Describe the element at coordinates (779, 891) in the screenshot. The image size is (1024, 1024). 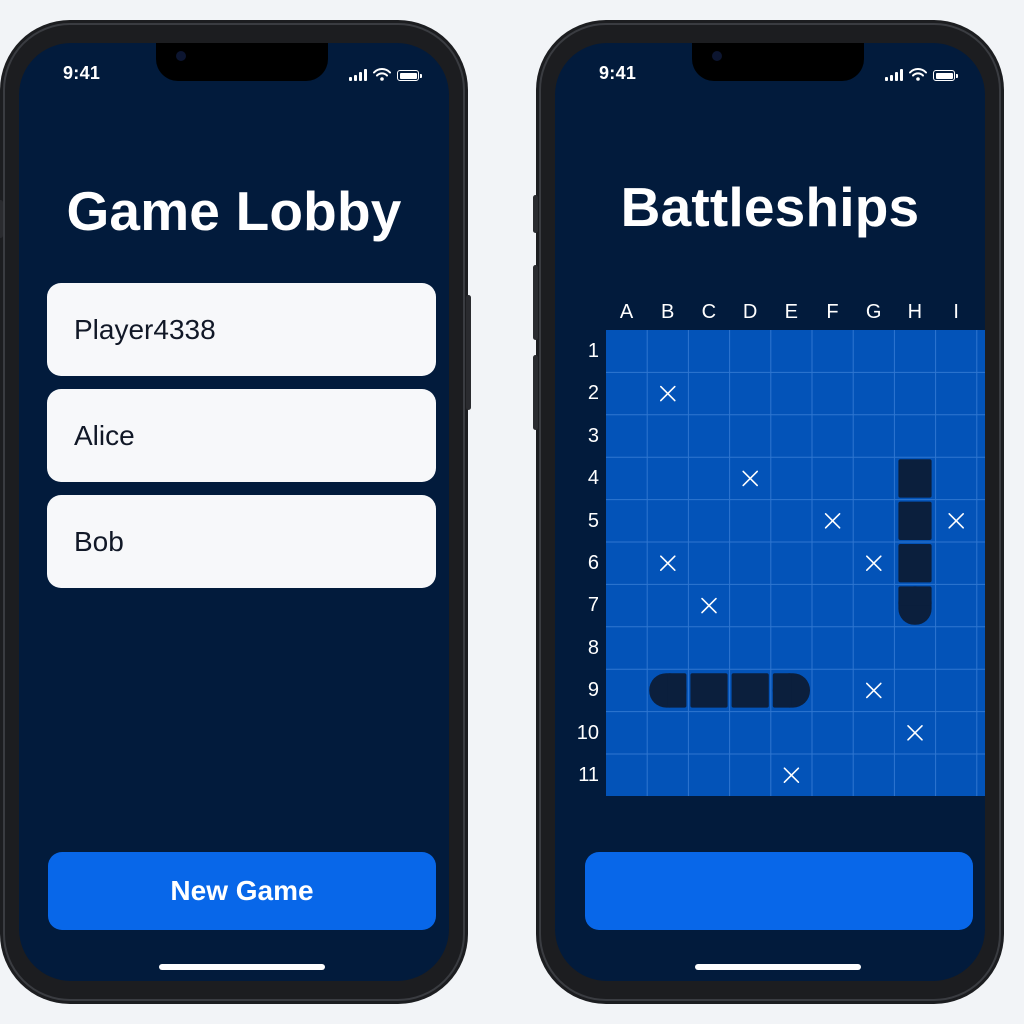
I see `action-button` at that location.